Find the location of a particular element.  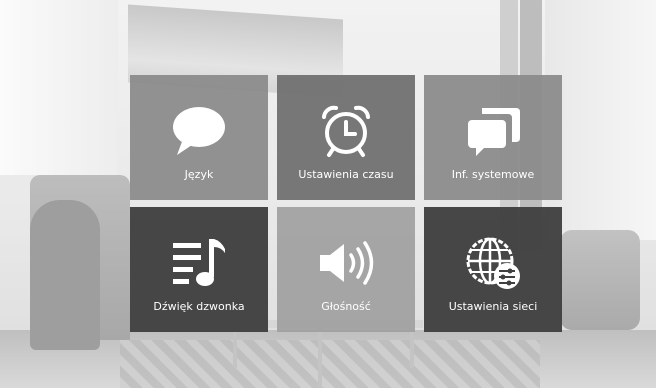

tile-system-info: Inf. systemowe is located at coordinates (493, 137).